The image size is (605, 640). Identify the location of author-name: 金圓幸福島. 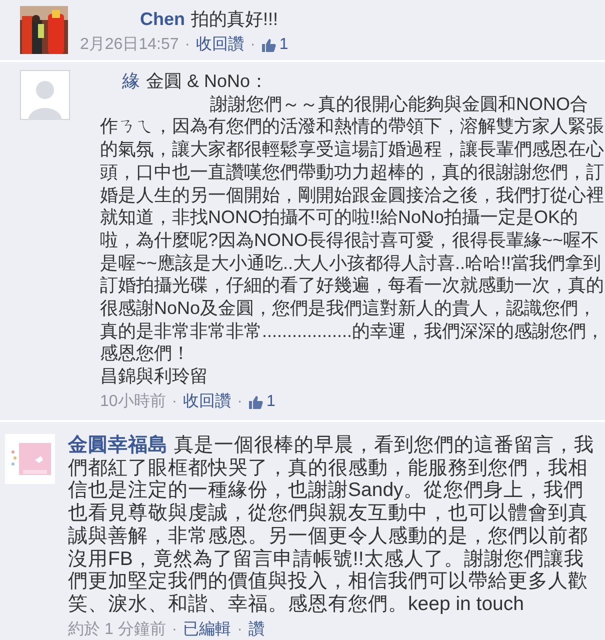
(118, 445).